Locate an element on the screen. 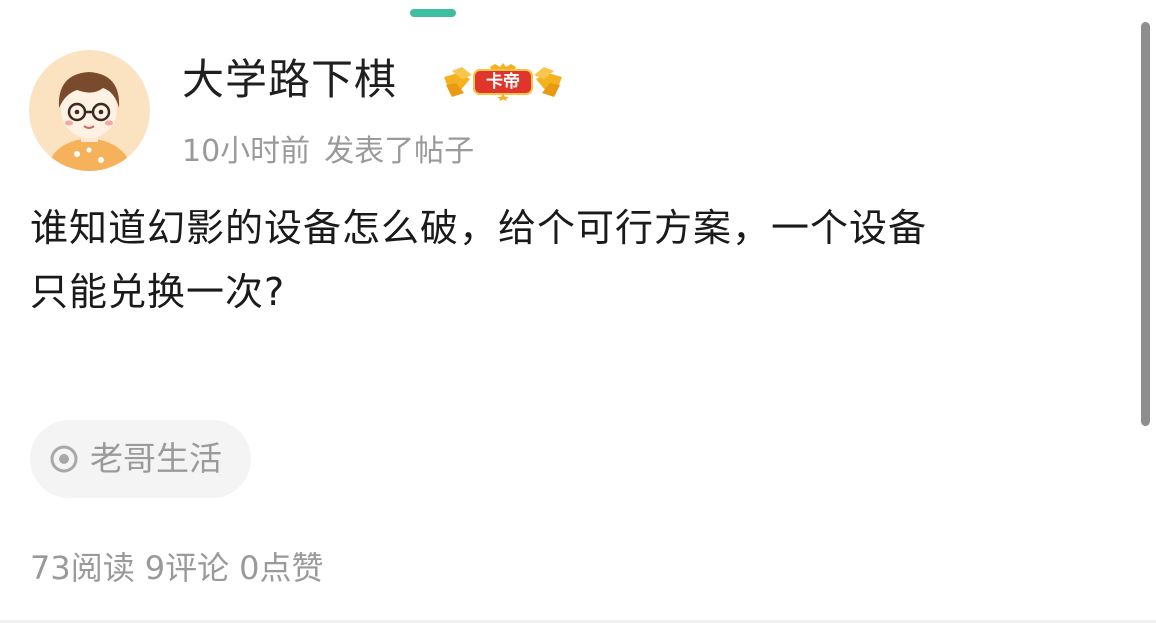 The width and height of the screenshot is (1156, 623). author-name: 大学路下棋 is located at coordinates (289, 80).